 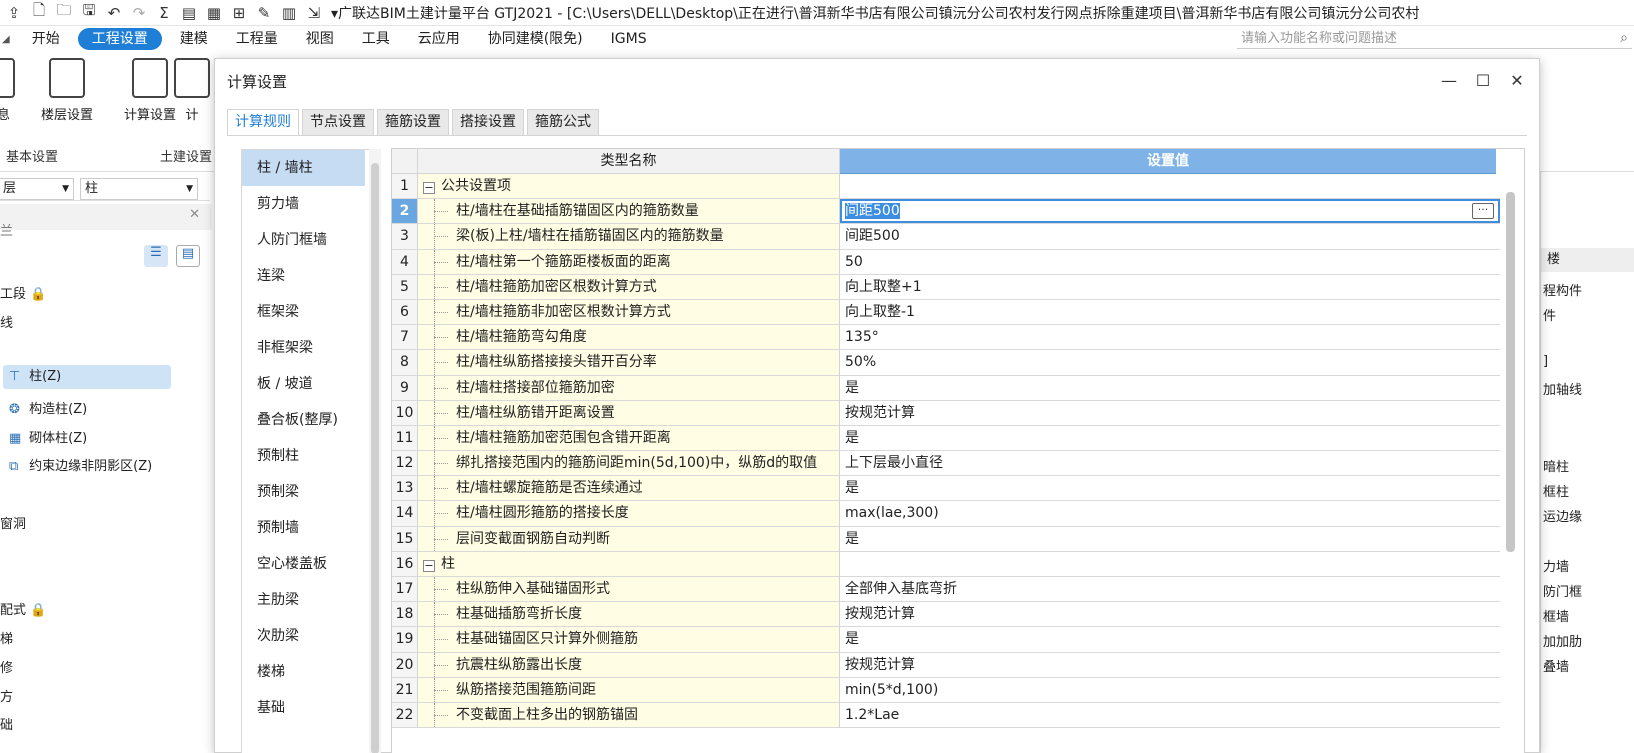 I want to click on ribbon-floor-settings-button: 楼层设置, so click(x=67, y=90).